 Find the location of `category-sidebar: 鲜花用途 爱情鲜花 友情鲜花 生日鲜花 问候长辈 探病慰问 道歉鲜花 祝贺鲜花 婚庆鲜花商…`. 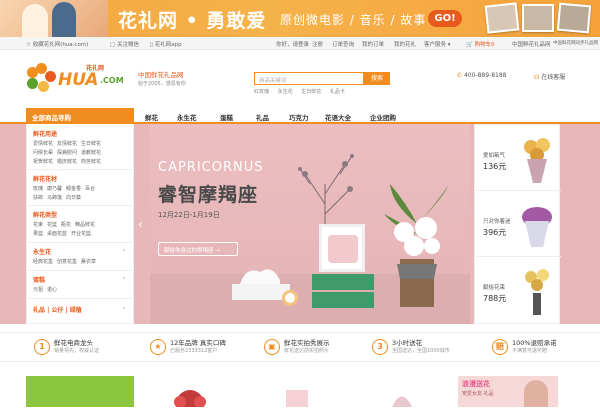

category-sidebar: 鲜花用途 爱情鲜花 友情鲜花 生日鲜花 问候长辈 探病慰问 道歉鲜花 祝贺鲜花 婚庆鲜花商… is located at coordinates (80, 224).